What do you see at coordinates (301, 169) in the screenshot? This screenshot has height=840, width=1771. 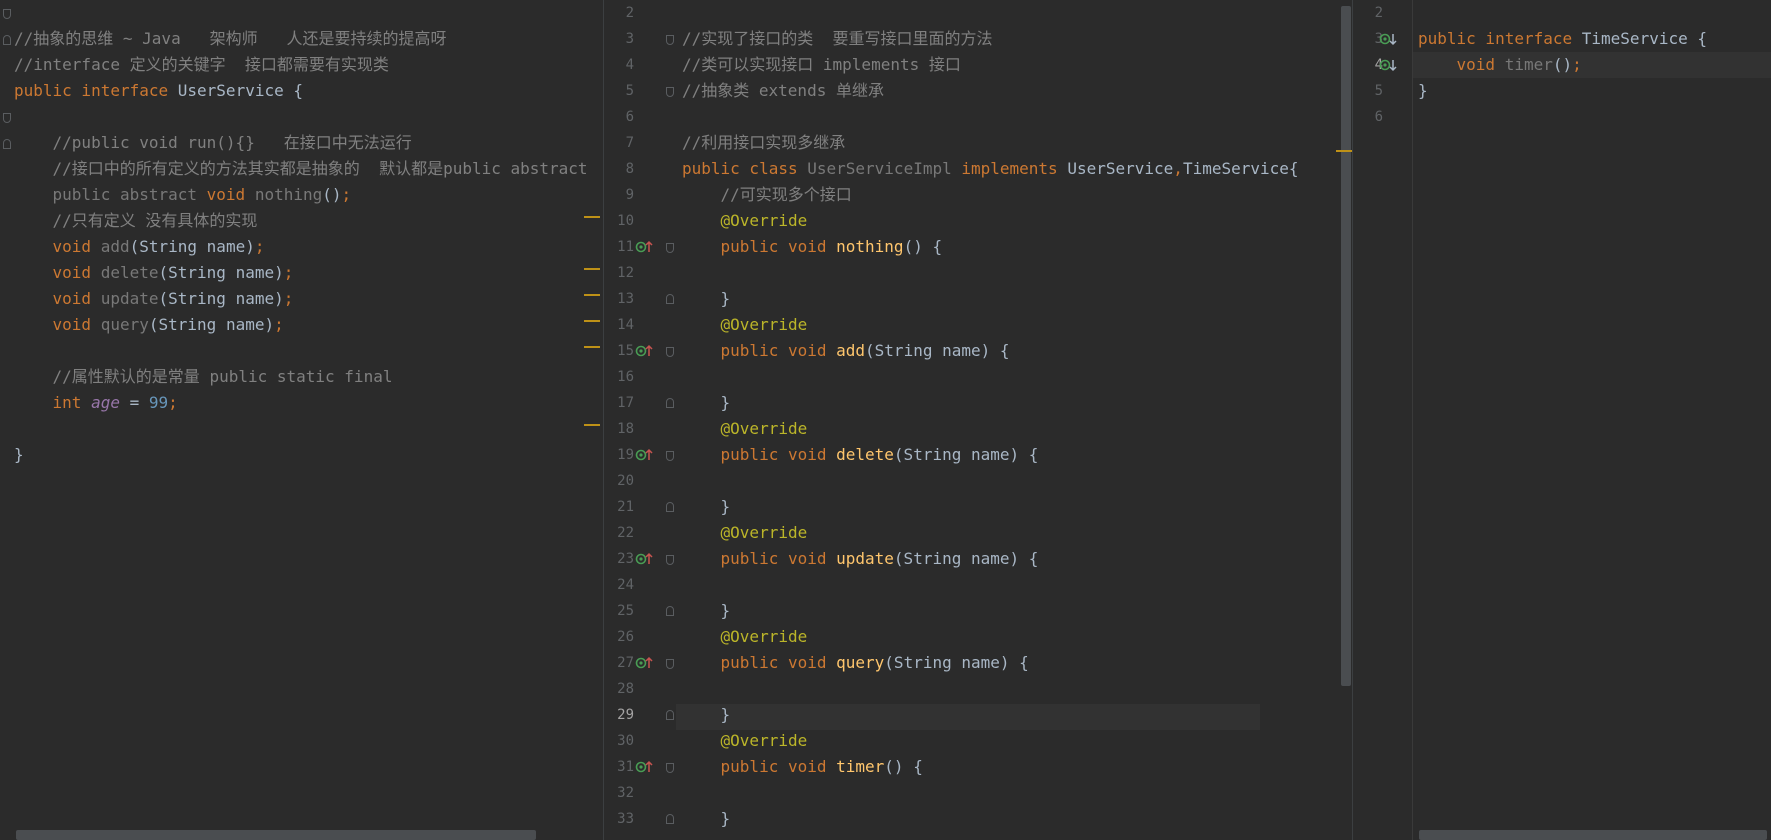 I see `code-line: //接口中的所有定义的方法其实都是抽象的 默认都是public abstract` at bounding box center [301, 169].